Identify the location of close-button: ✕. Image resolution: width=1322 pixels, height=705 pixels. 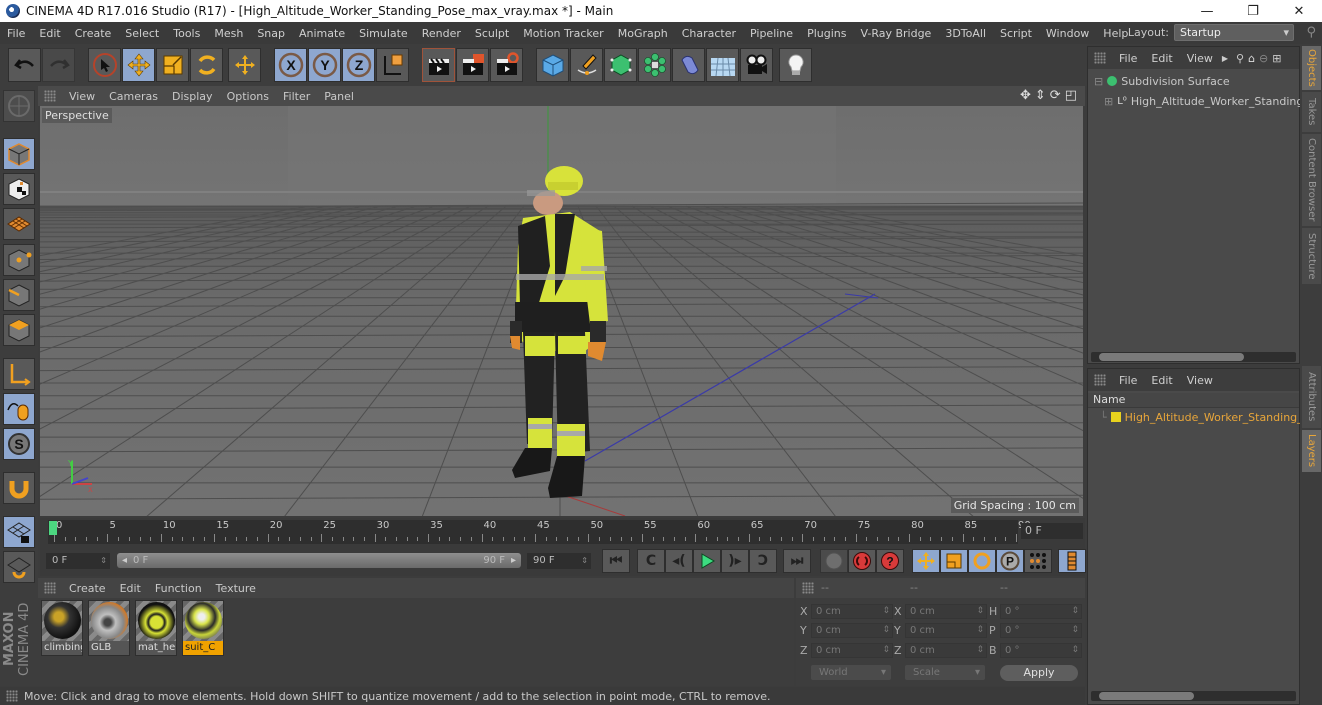
(1299, 11).